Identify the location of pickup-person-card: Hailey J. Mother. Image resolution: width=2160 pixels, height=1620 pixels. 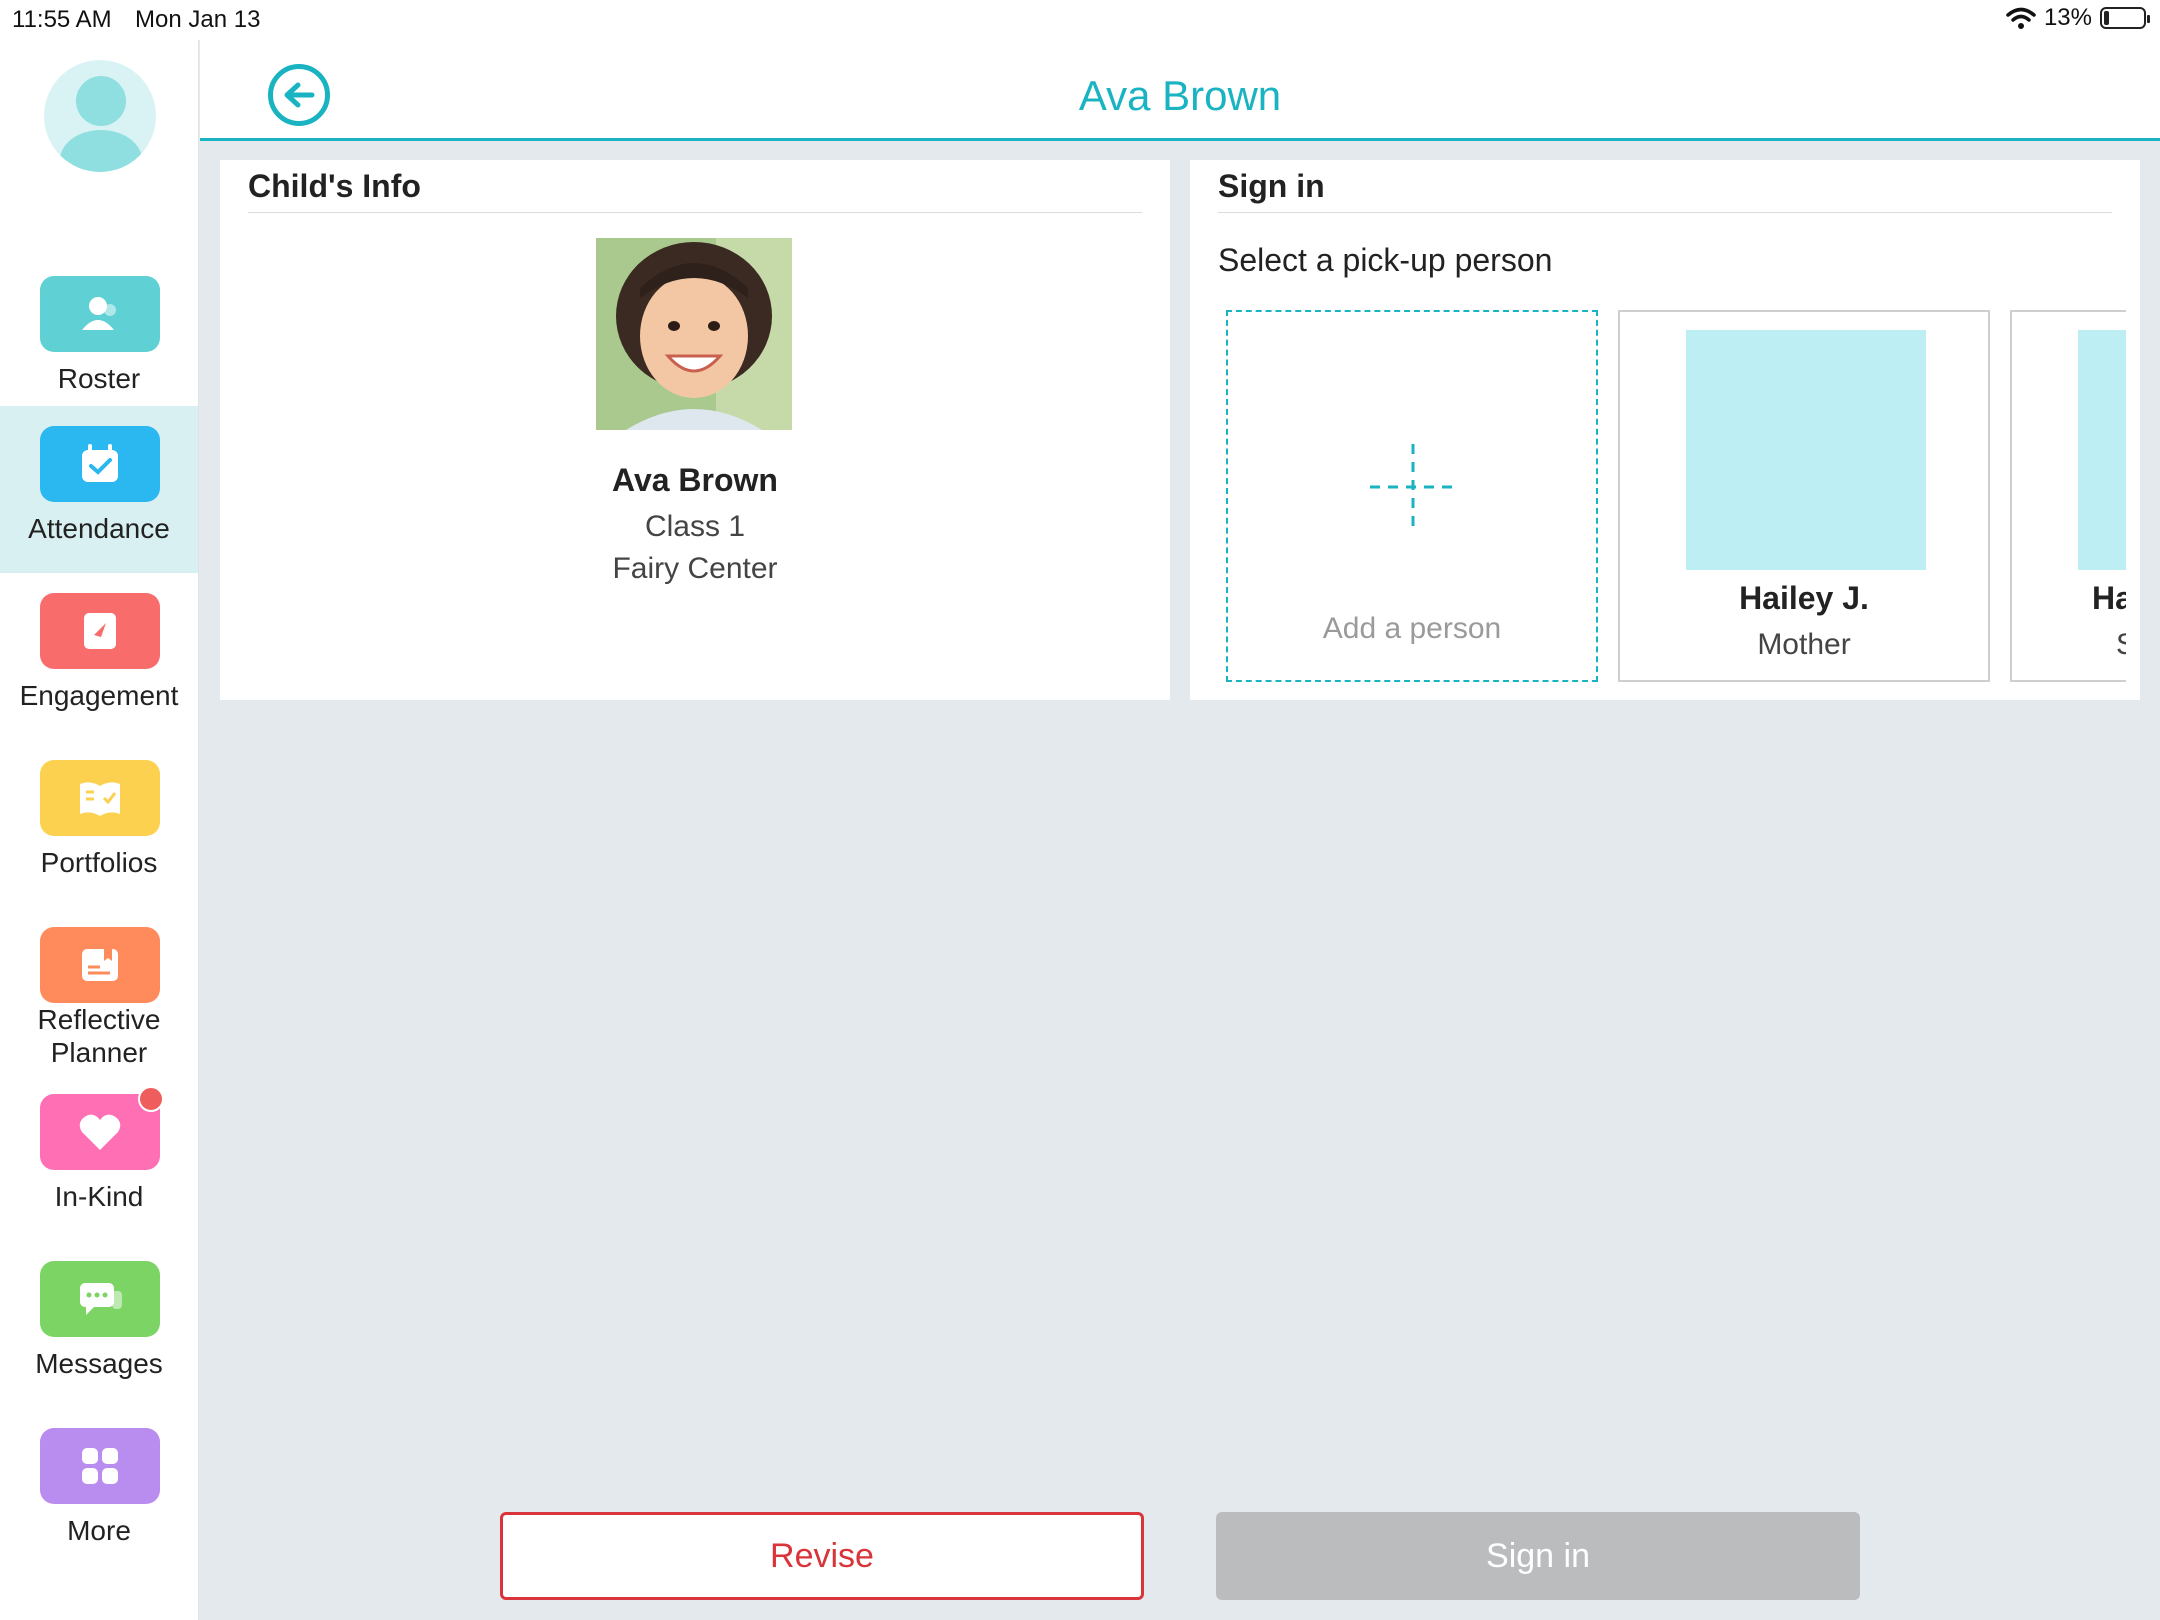
(1804, 496).